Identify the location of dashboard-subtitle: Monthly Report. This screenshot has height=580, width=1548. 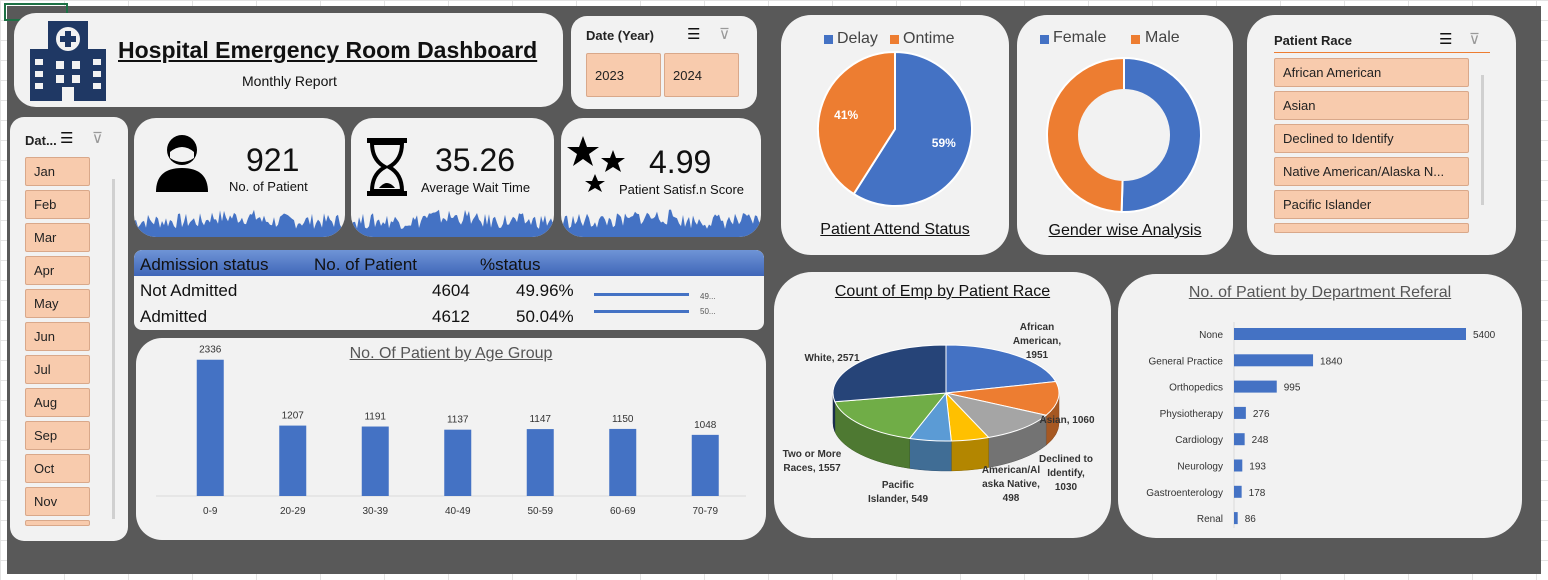
(289, 81).